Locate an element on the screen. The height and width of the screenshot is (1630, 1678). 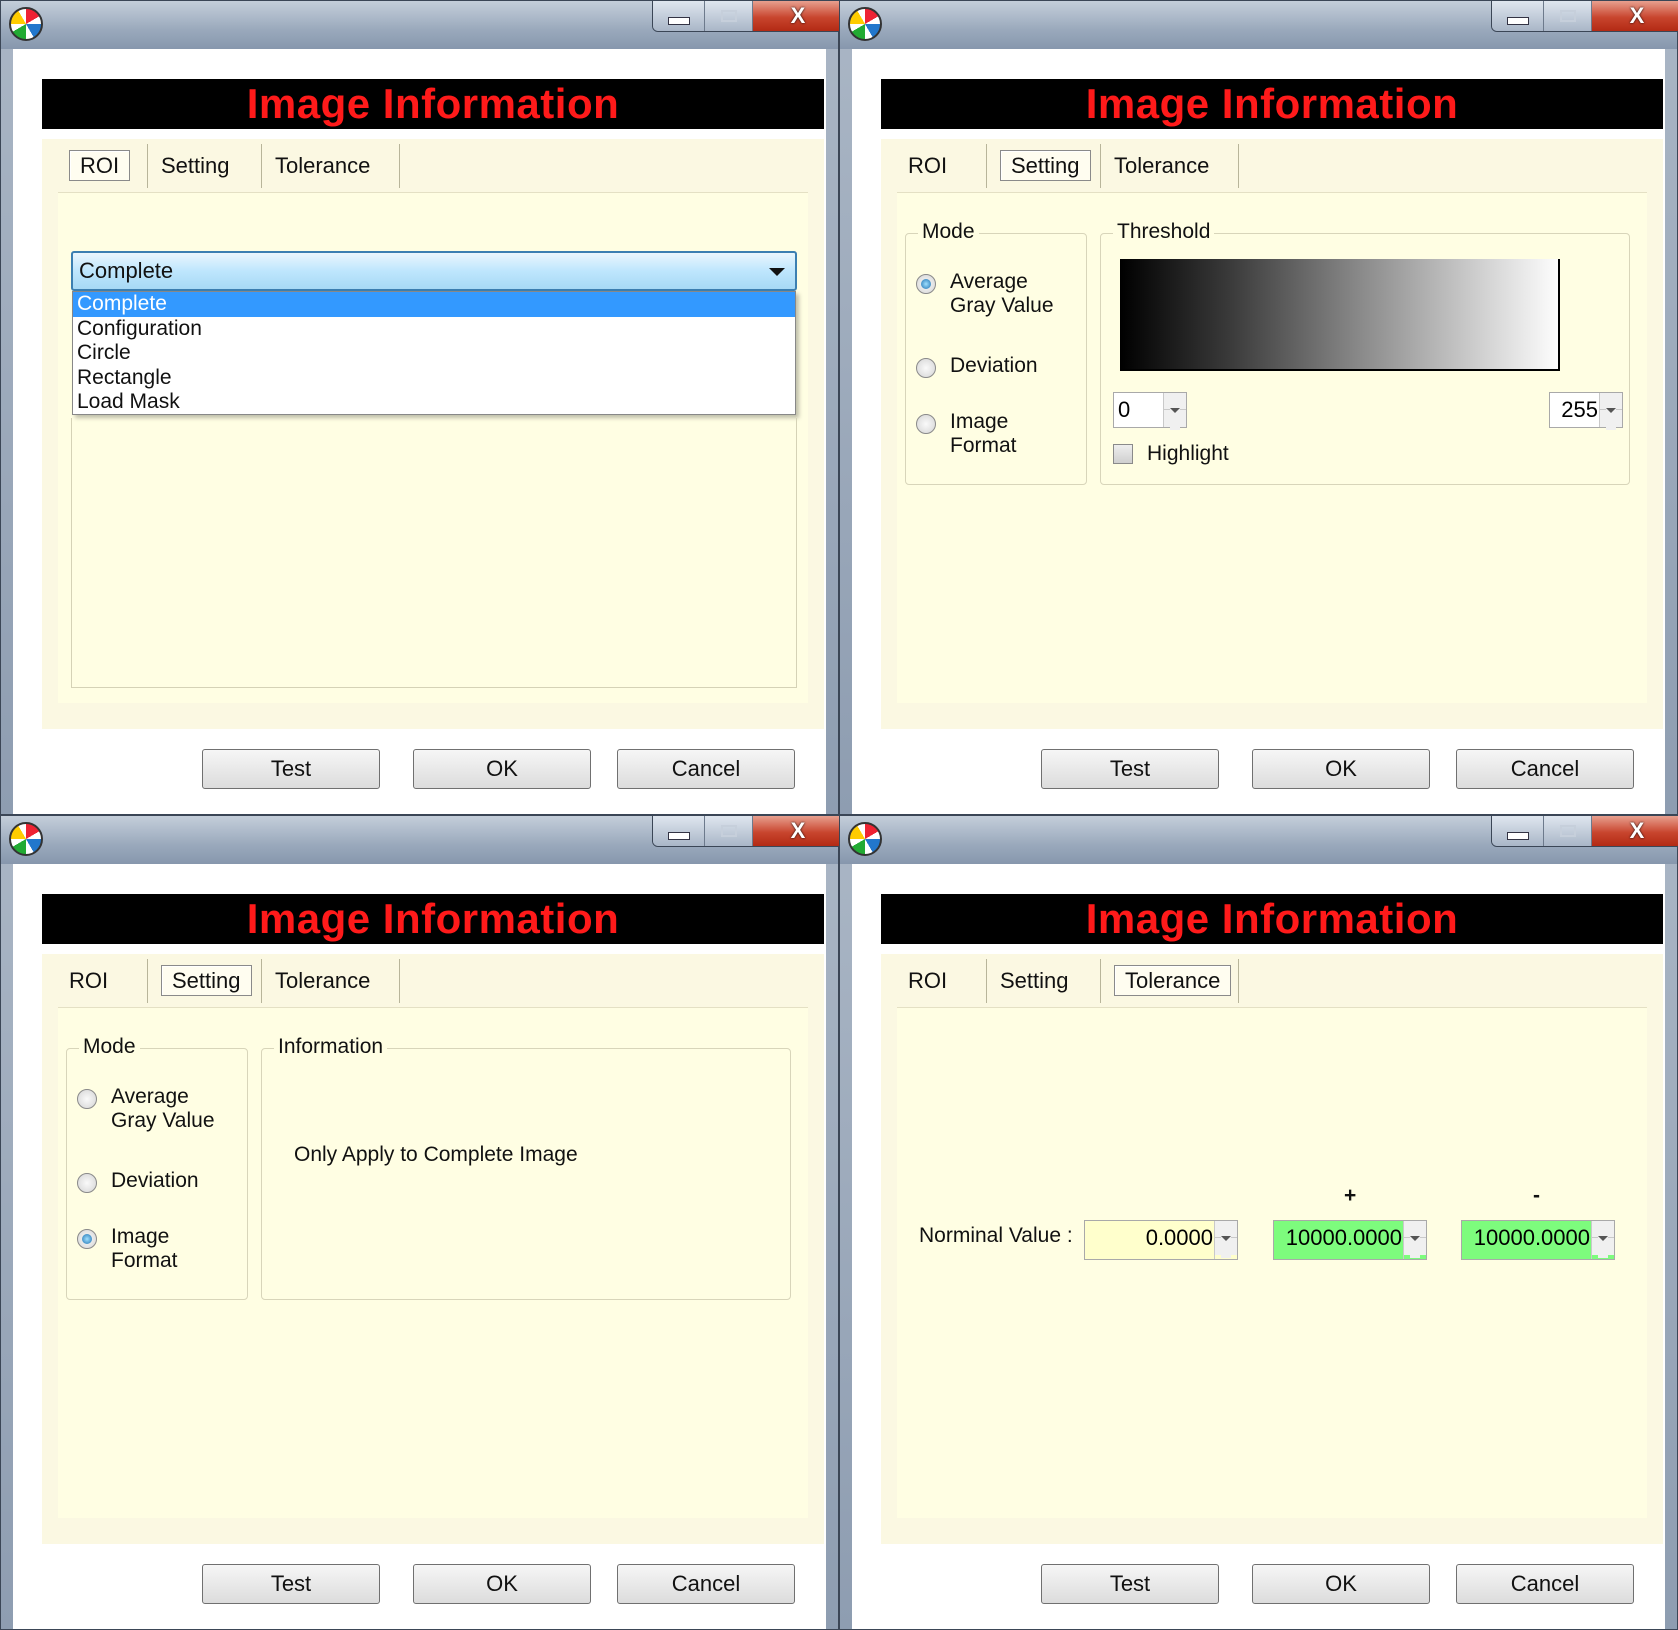
plus-tolerance-spinner: 10000.0000 is located at coordinates (1350, 1240).